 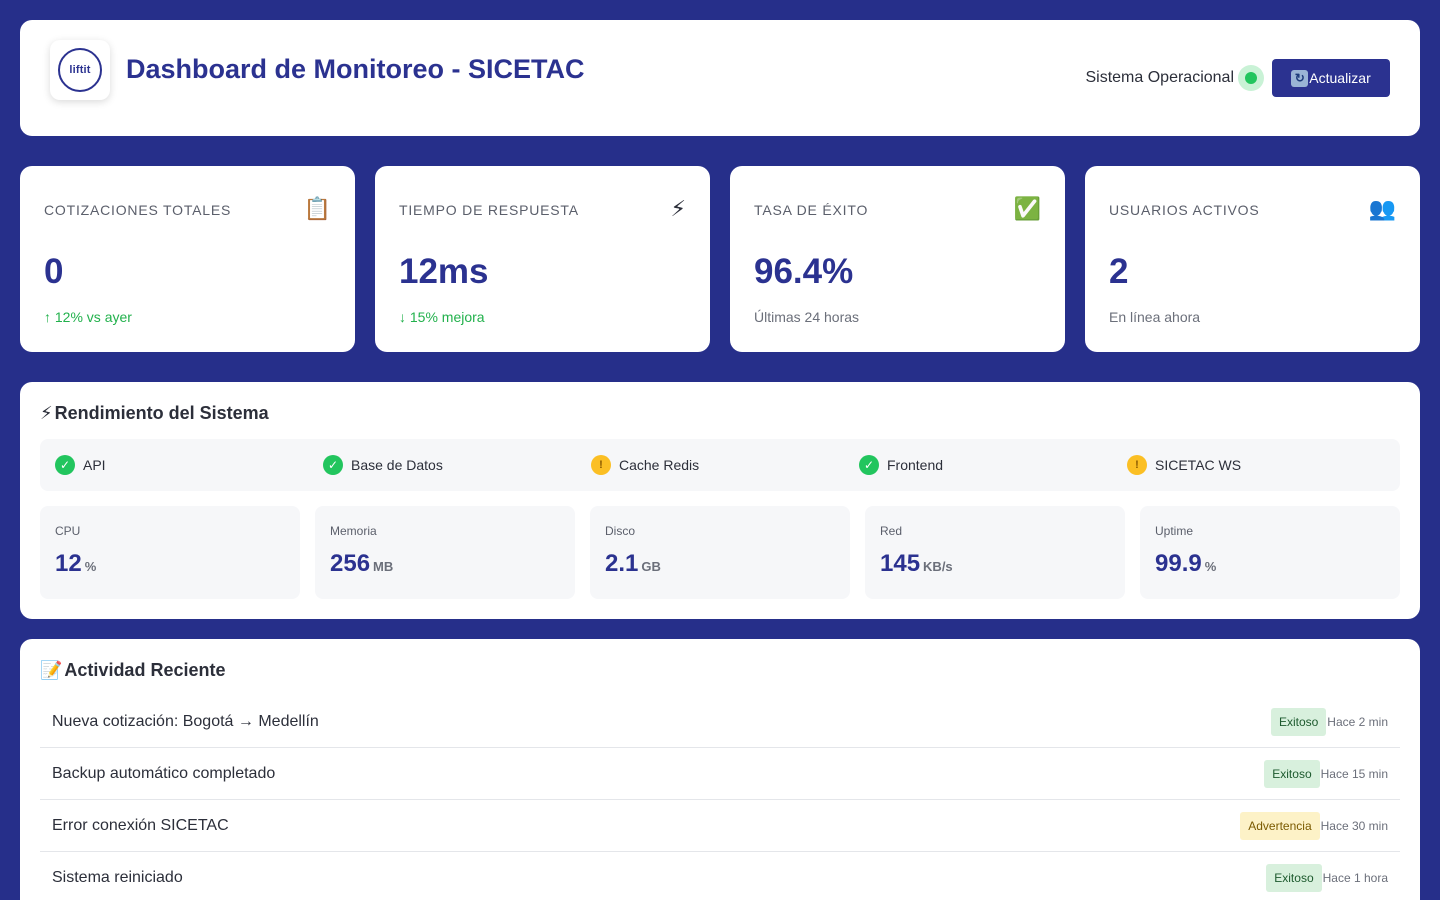 I want to click on stat-card-usuarios-activos: USUARIOS ACTIVOS 👥 2 En línea ahora, so click(x=1252, y=259).